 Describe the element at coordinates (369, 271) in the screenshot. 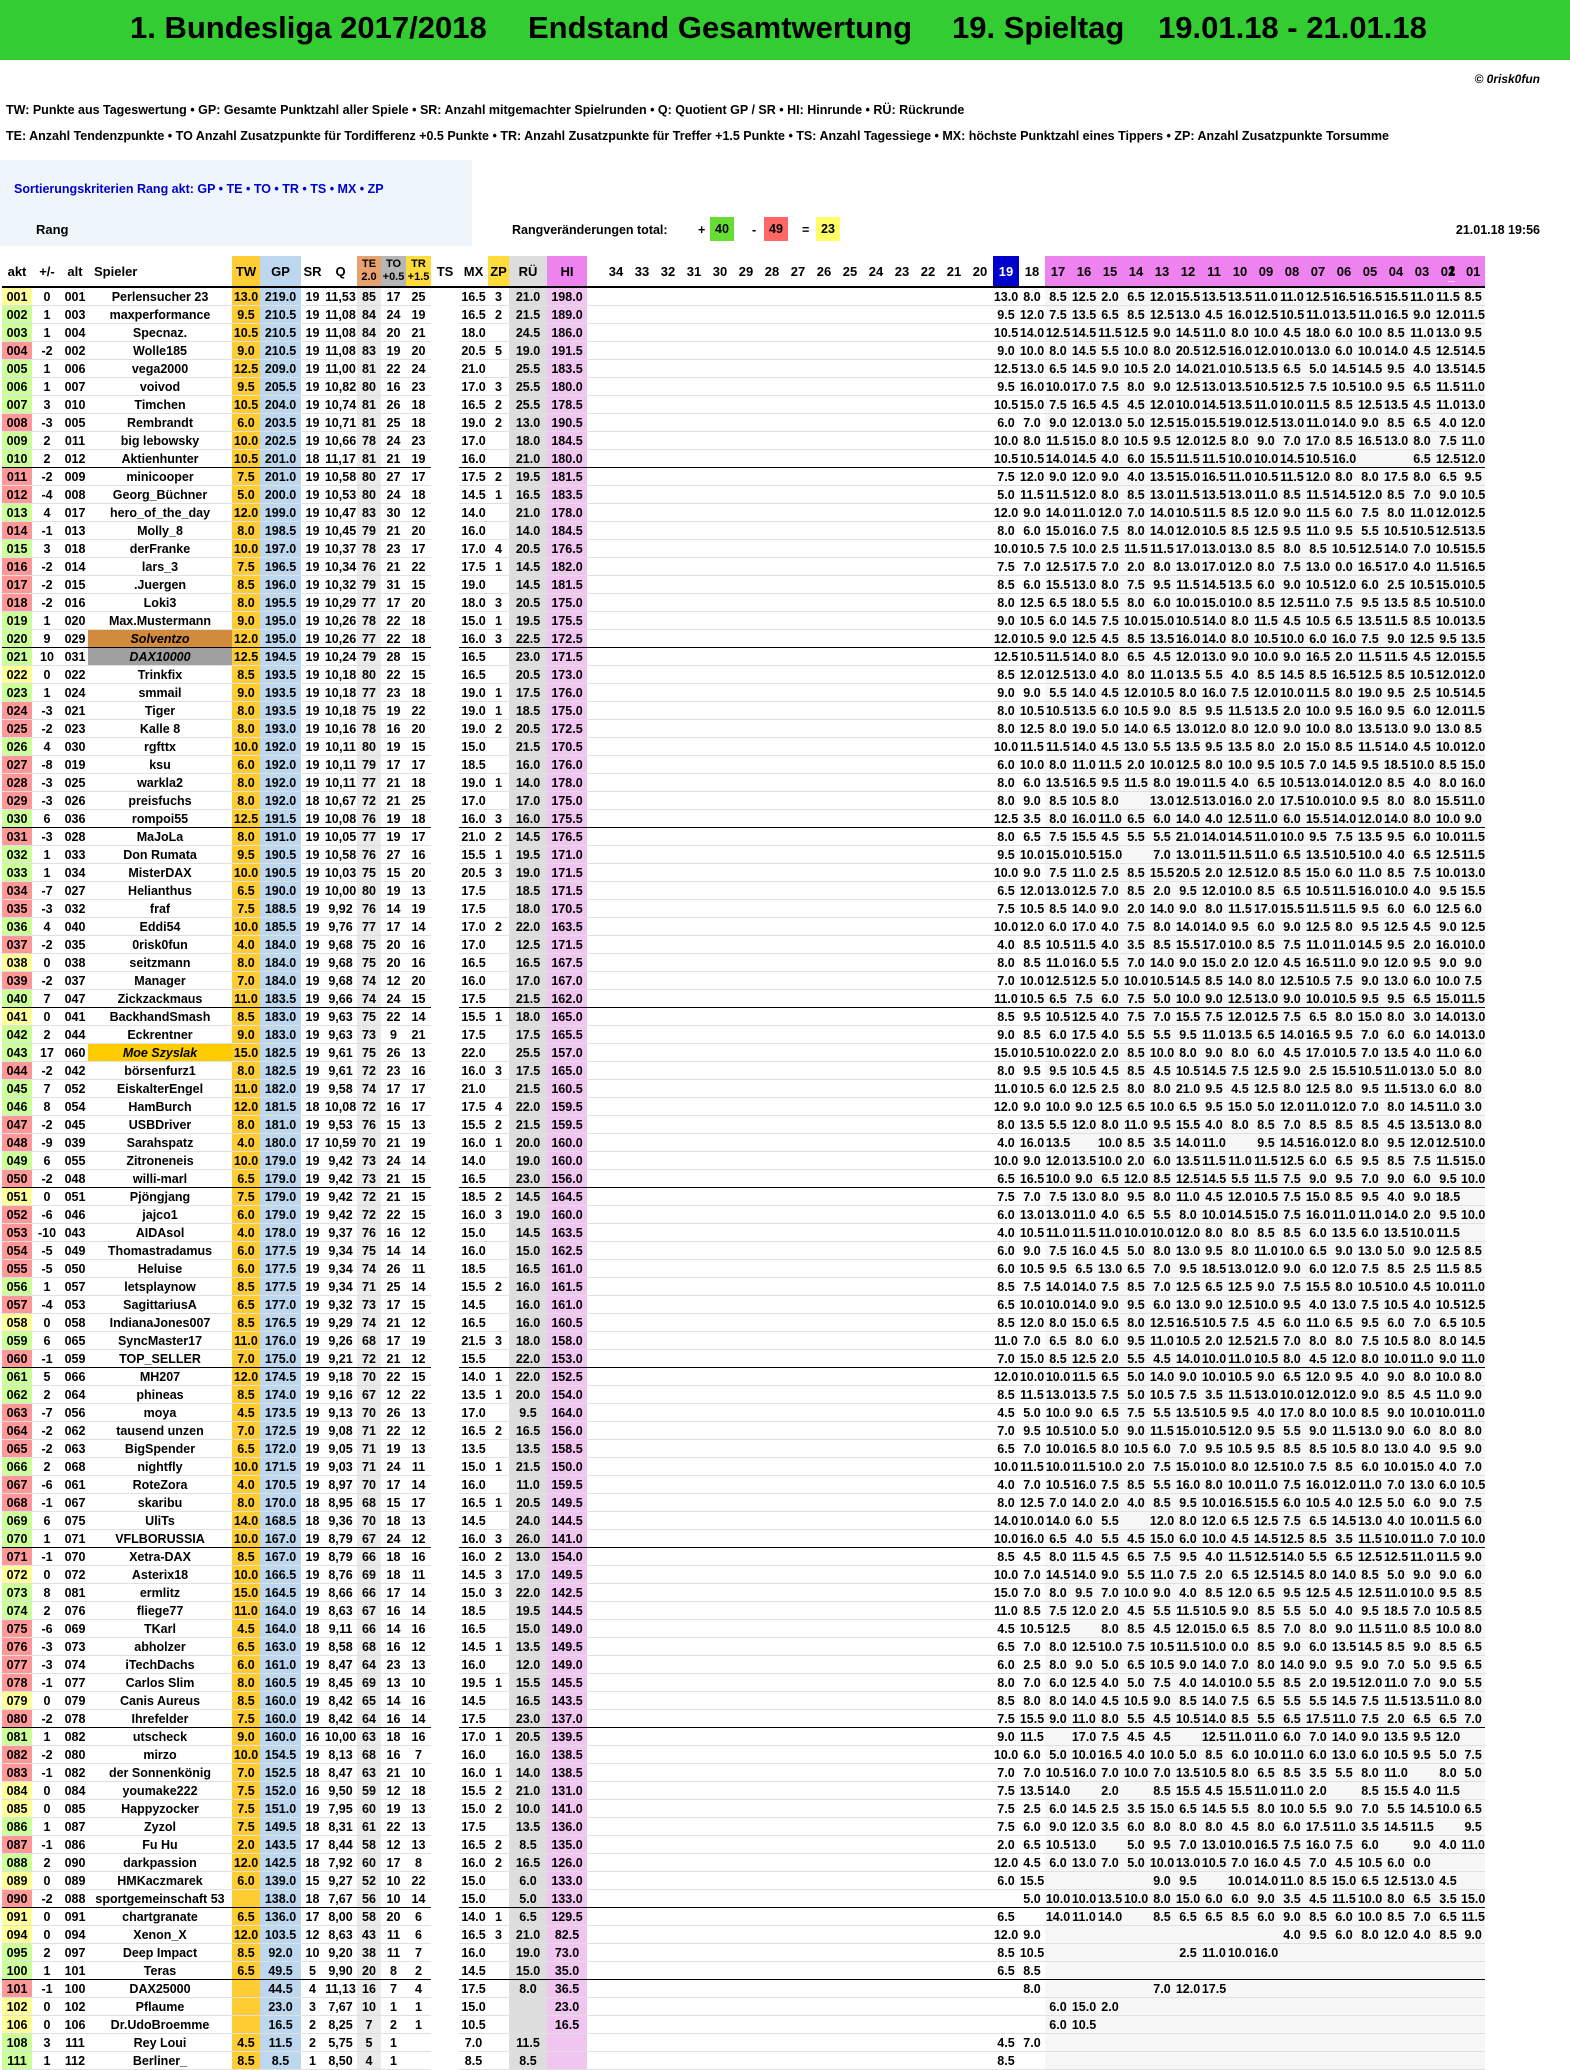

I see `col-te: TE 2.0` at that location.